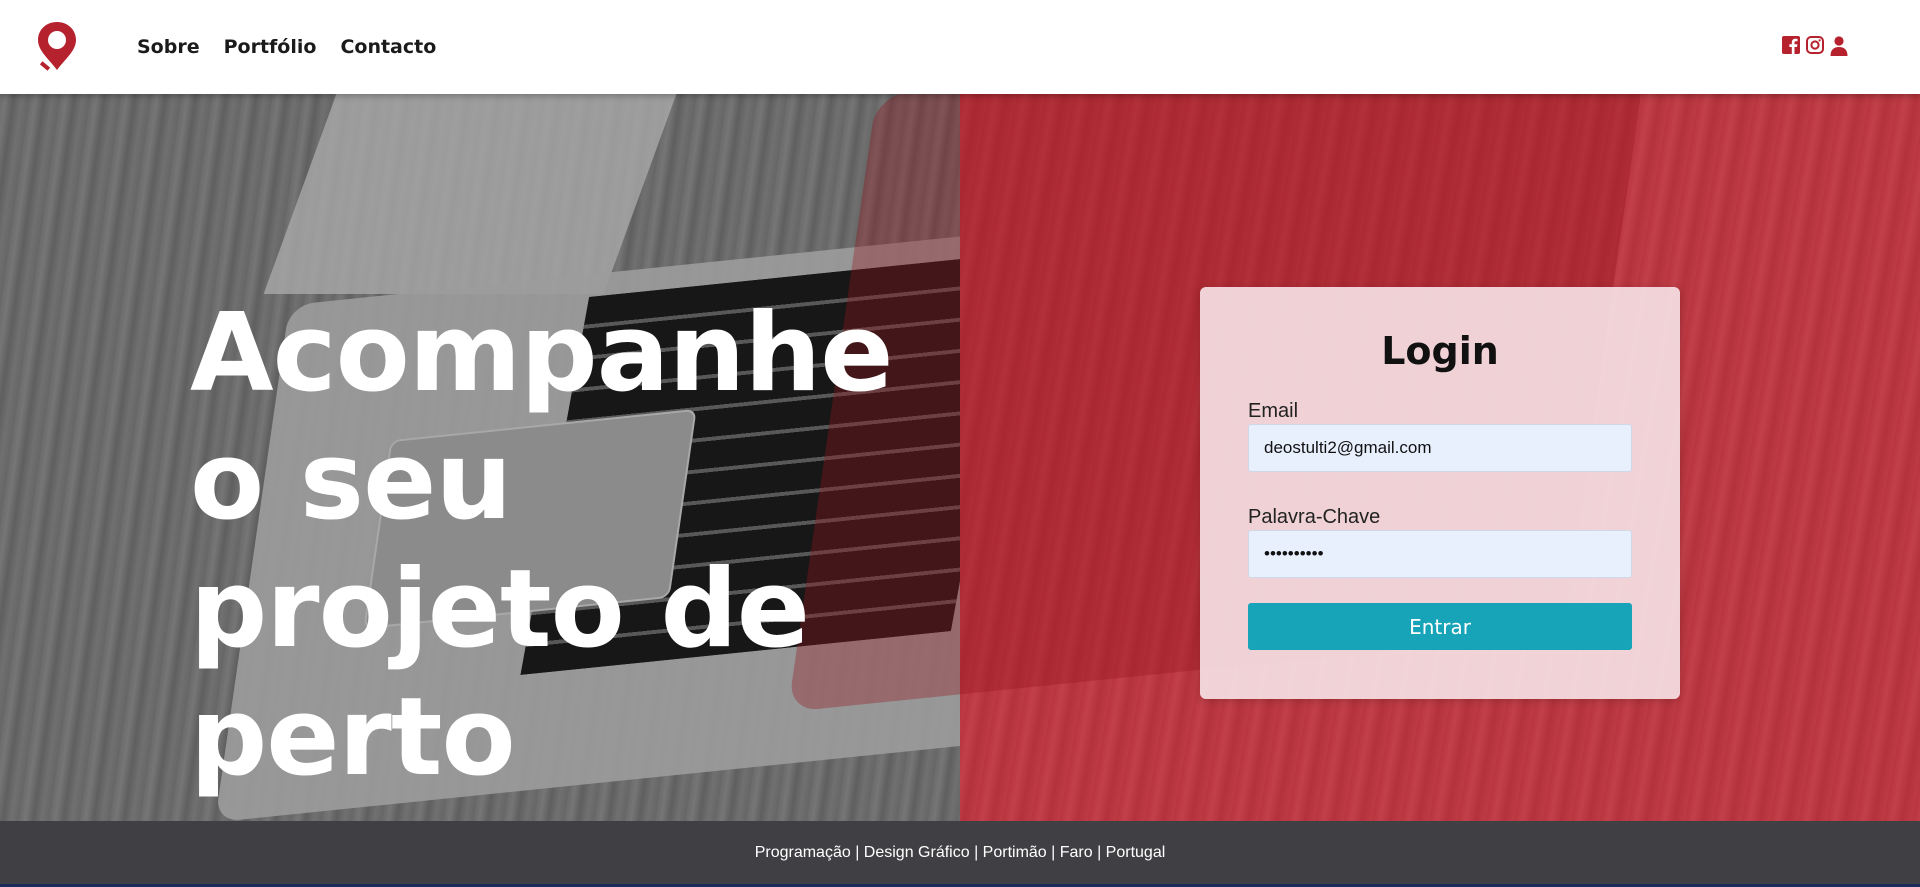  Describe the element at coordinates (270, 47) in the screenshot. I see `nav-portfolio: Portfólio` at that location.